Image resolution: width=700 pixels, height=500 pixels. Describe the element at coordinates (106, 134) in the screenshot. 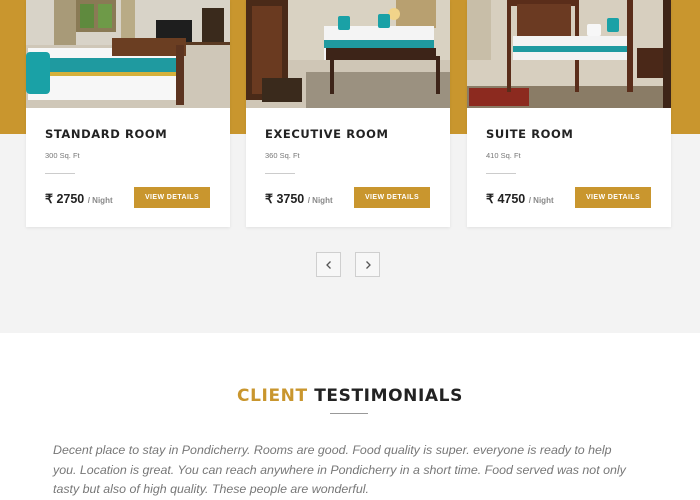

I see `room-name: STANDARD ROOM` at that location.